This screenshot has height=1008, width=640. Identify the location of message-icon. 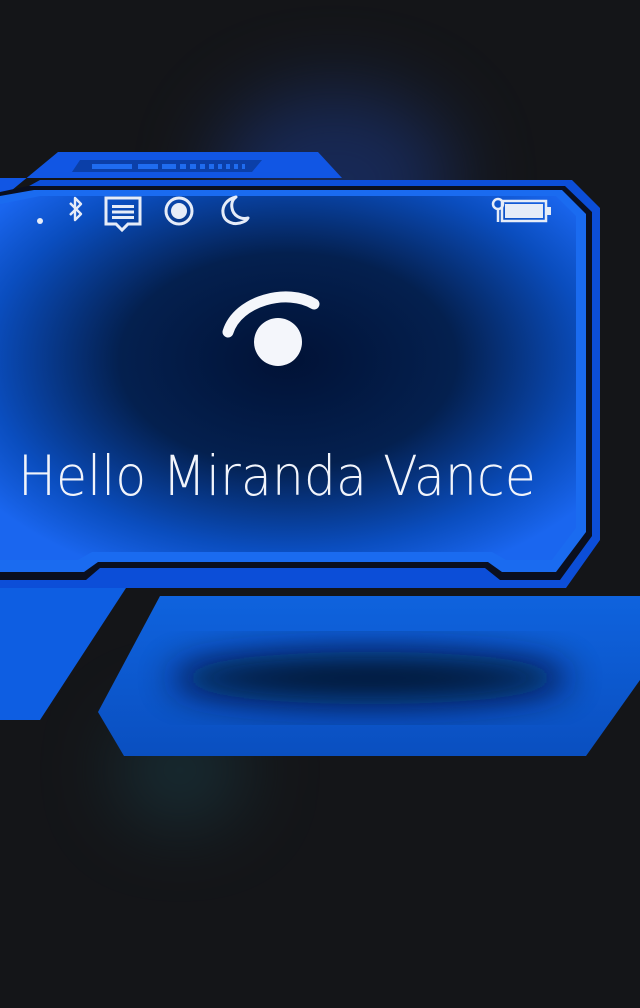
(123, 214).